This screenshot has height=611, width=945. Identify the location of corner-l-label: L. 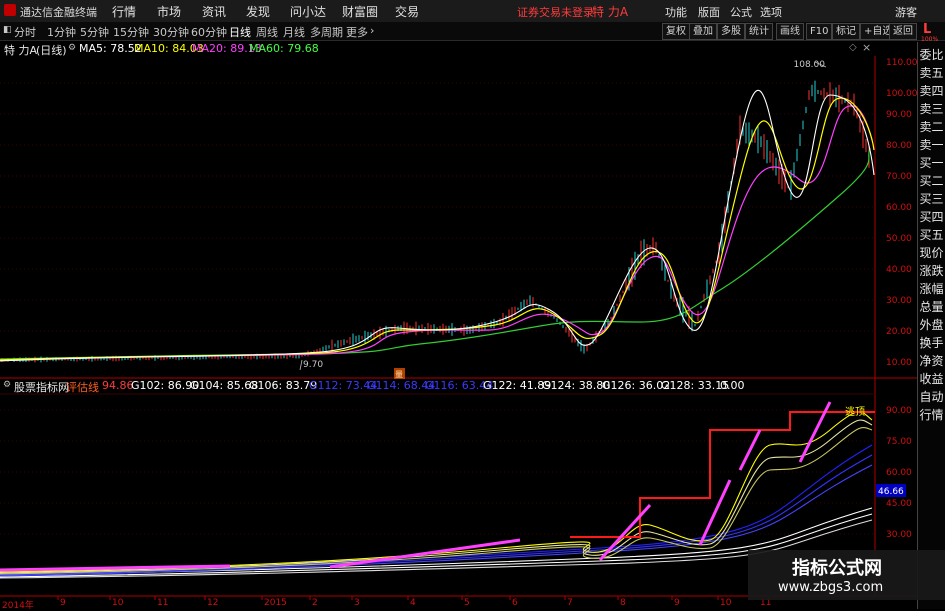
(927, 29).